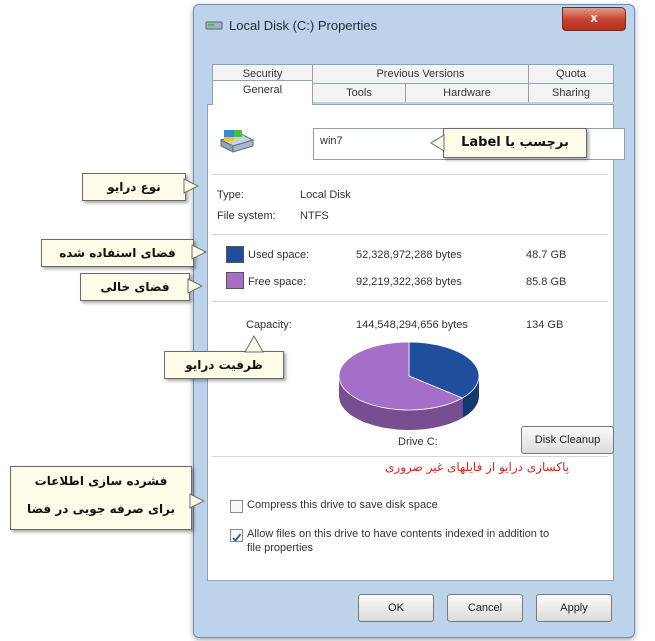  I want to click on tab-sharing: Sharing, so click(571, 92).